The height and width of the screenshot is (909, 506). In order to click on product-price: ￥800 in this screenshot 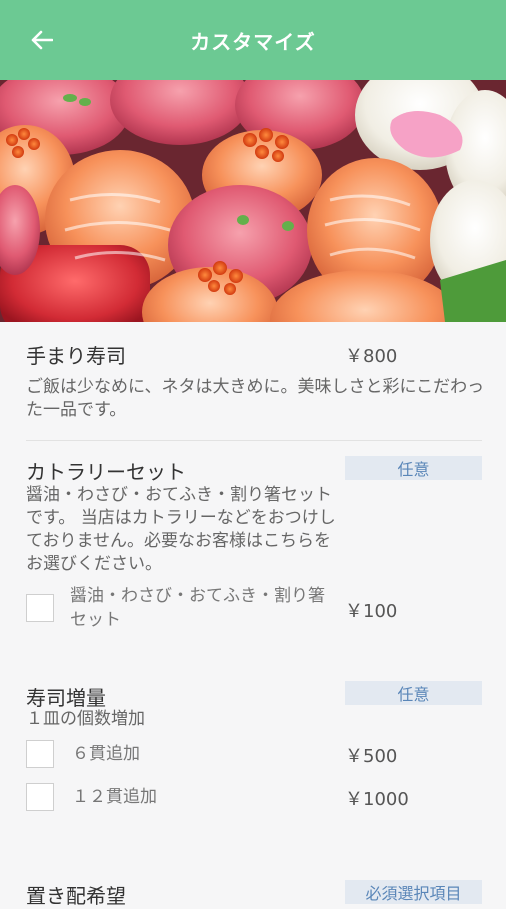, I will do `click(371, 356)`.